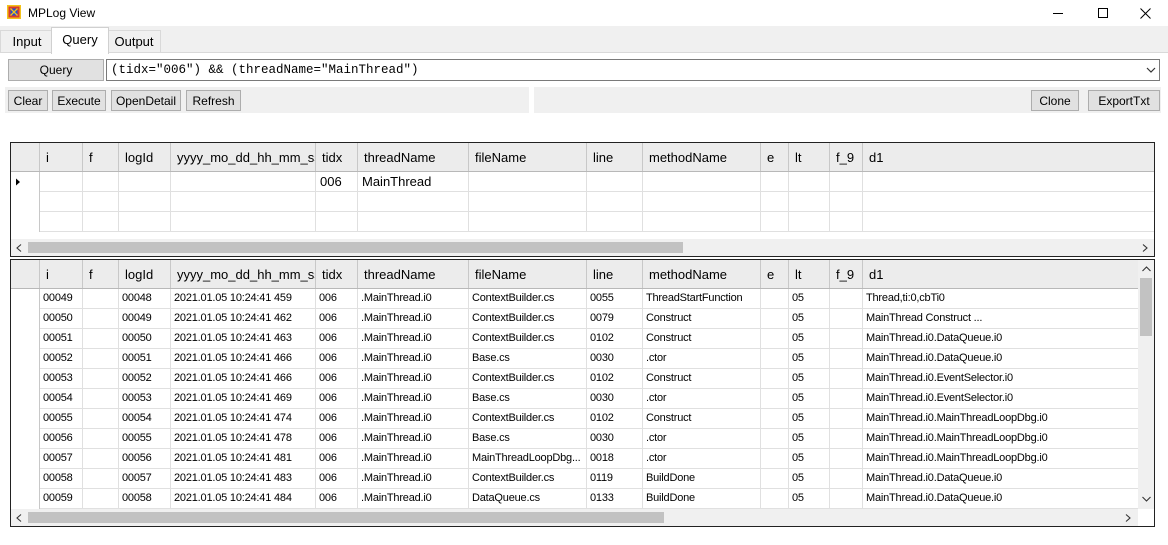 This screenshot has width=1168, height=545. Describe the element at coordinates (528, 274) in the screenshot. I see `column-header-file-name: fileName` at that location.